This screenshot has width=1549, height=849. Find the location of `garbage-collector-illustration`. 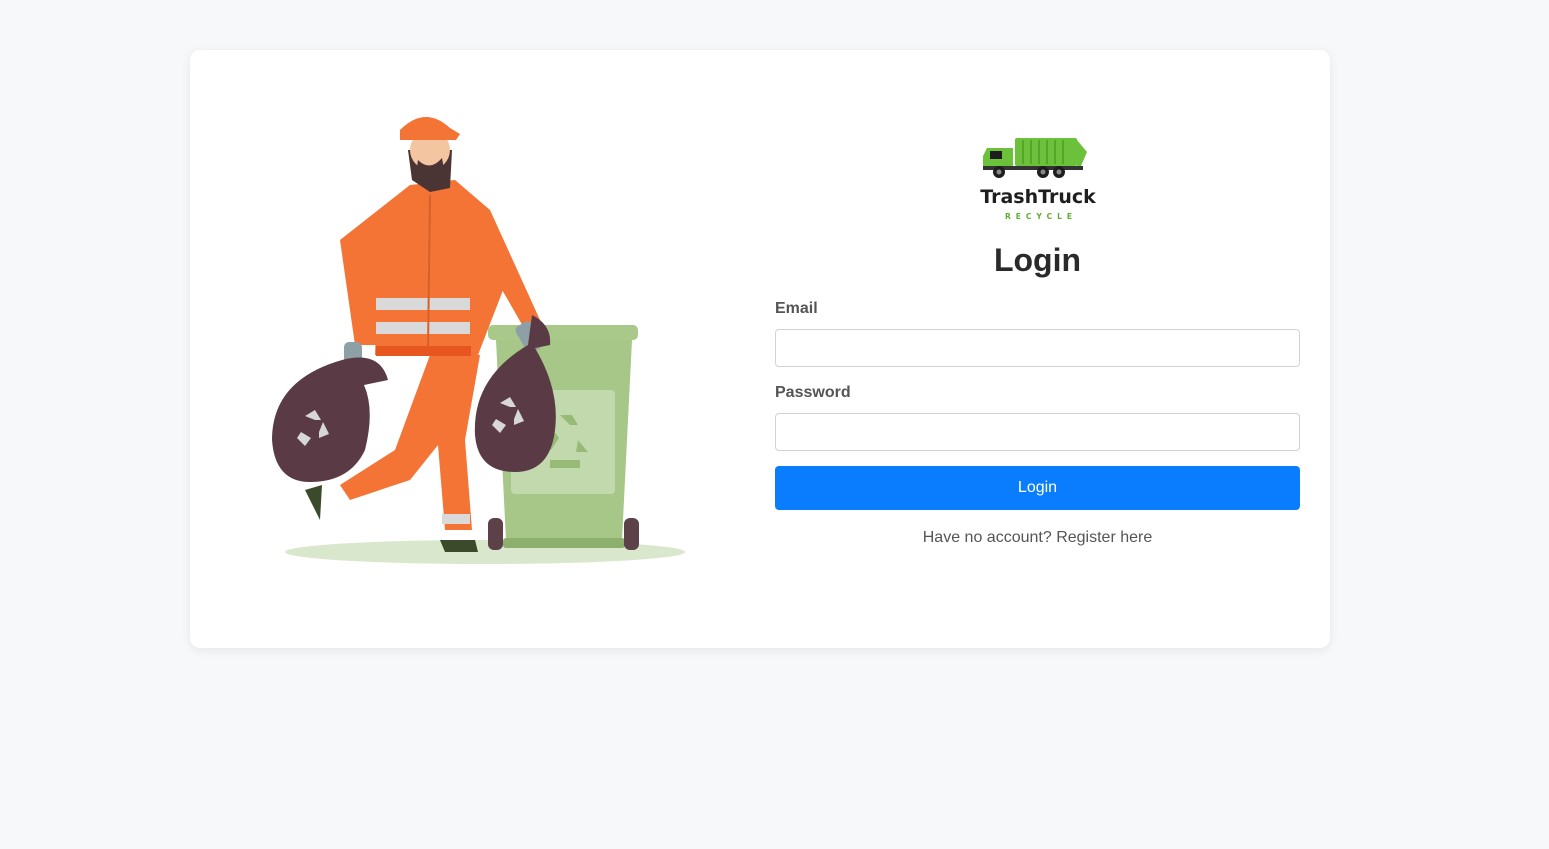

garbage-collector-illustration is located at coordinates (478, 340).